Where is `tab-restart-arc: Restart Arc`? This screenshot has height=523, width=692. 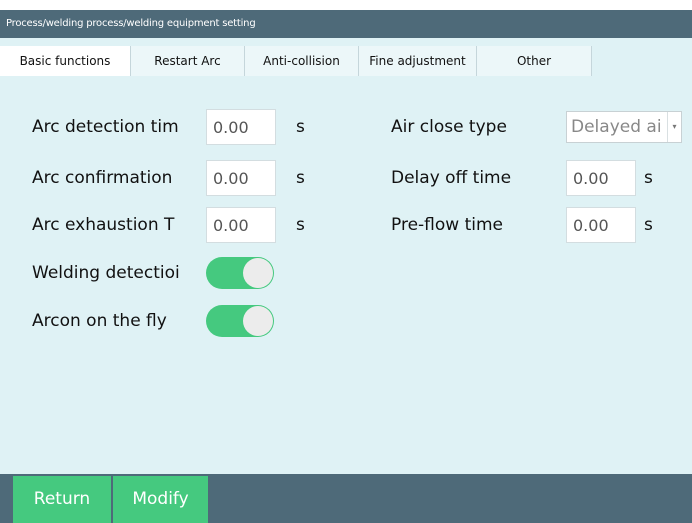
tab-restart-arc: Restart Arc is located at coordinates (187, 61).